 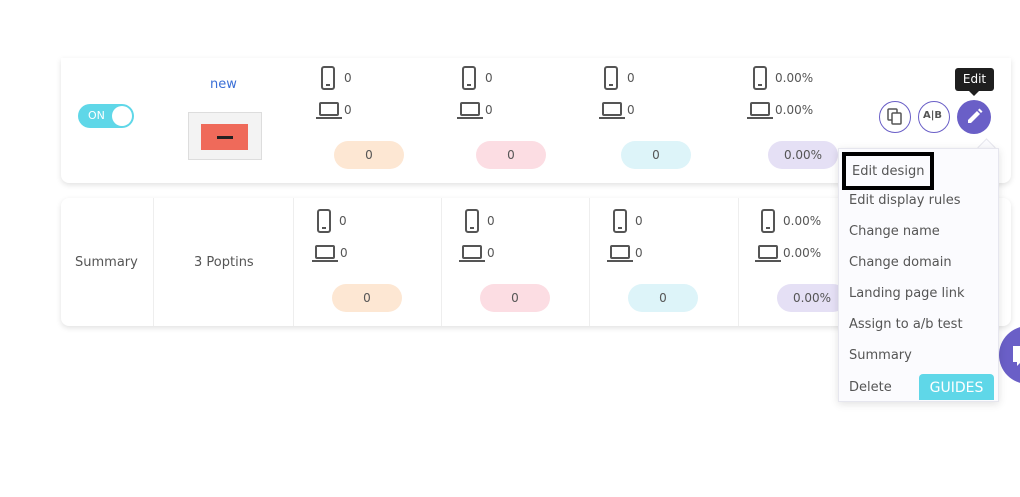 What do you see at coordinates (870, 387) in the screenshot?
I see `menu-item-delete: Delete` at bounding box center [870, 387].